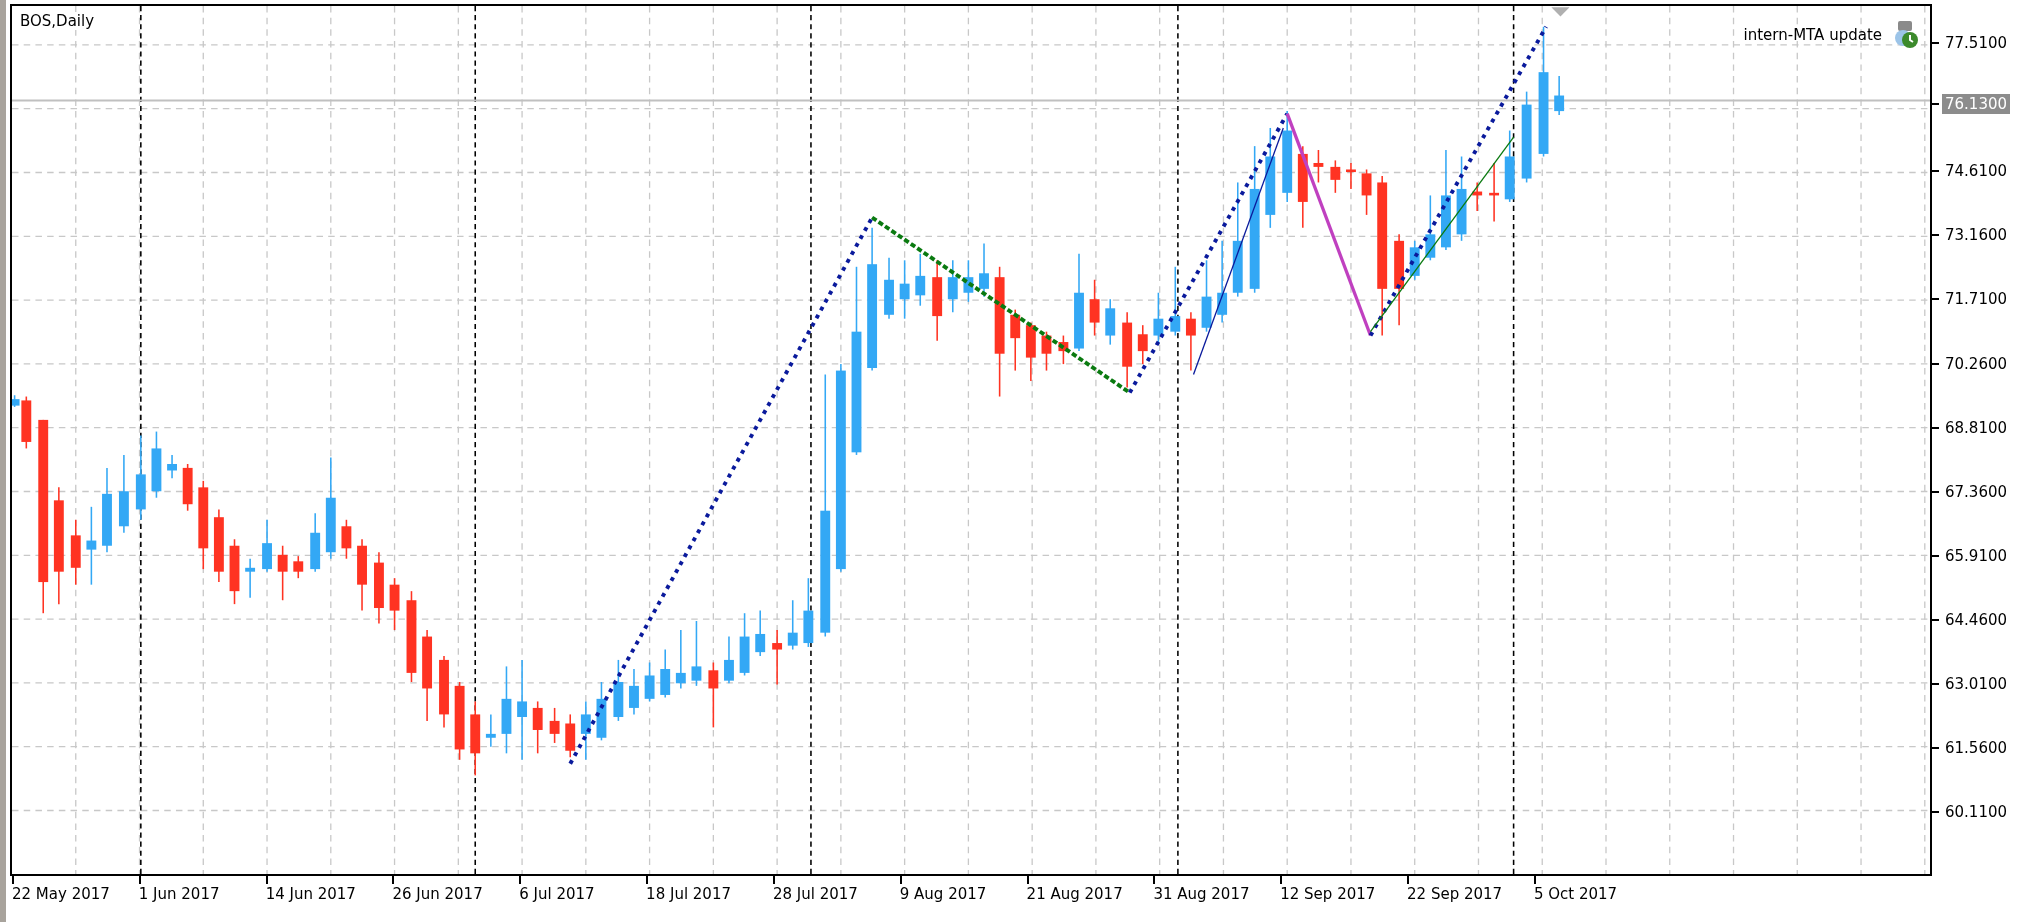 The image size is (2044, 922). I want to click on price-label: 64.4600, so click(1976, 619).